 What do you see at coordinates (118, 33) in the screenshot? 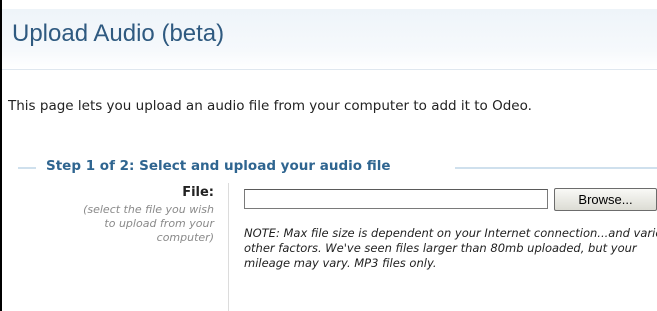
I see `page-title: Upload Audio (beta)` at bounding box center [118, 33].